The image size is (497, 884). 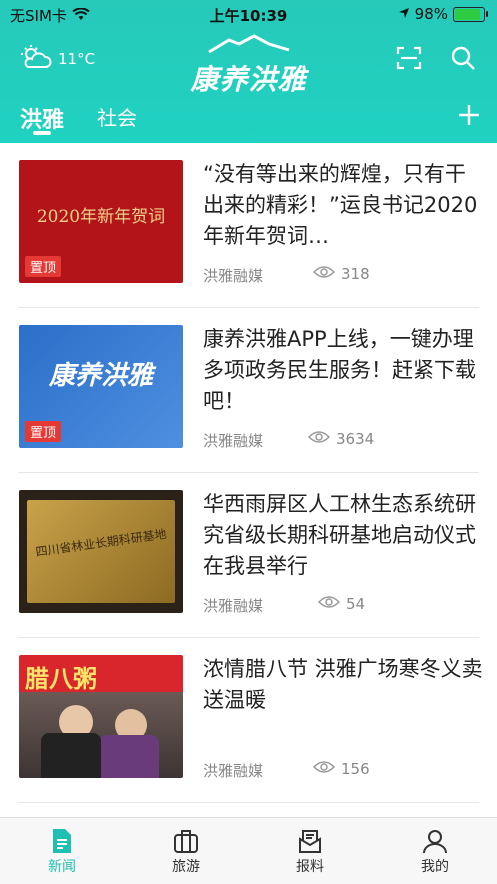 What do you see at coordinates (248, 850) in the screenshot?
I see `bottom-tab-bar: 新闻 旅游 报料 我的` at bounding box center [248, 850].